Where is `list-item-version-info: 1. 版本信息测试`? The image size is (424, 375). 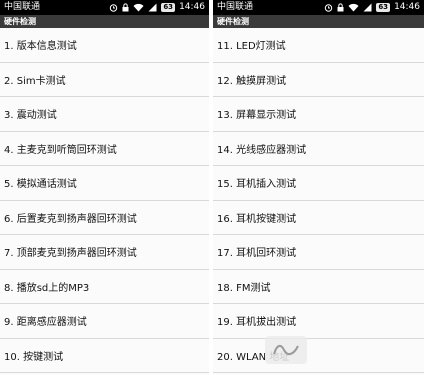
list-item-version-info: 1. 版本信息测试 is located at coordinates (104, 45).